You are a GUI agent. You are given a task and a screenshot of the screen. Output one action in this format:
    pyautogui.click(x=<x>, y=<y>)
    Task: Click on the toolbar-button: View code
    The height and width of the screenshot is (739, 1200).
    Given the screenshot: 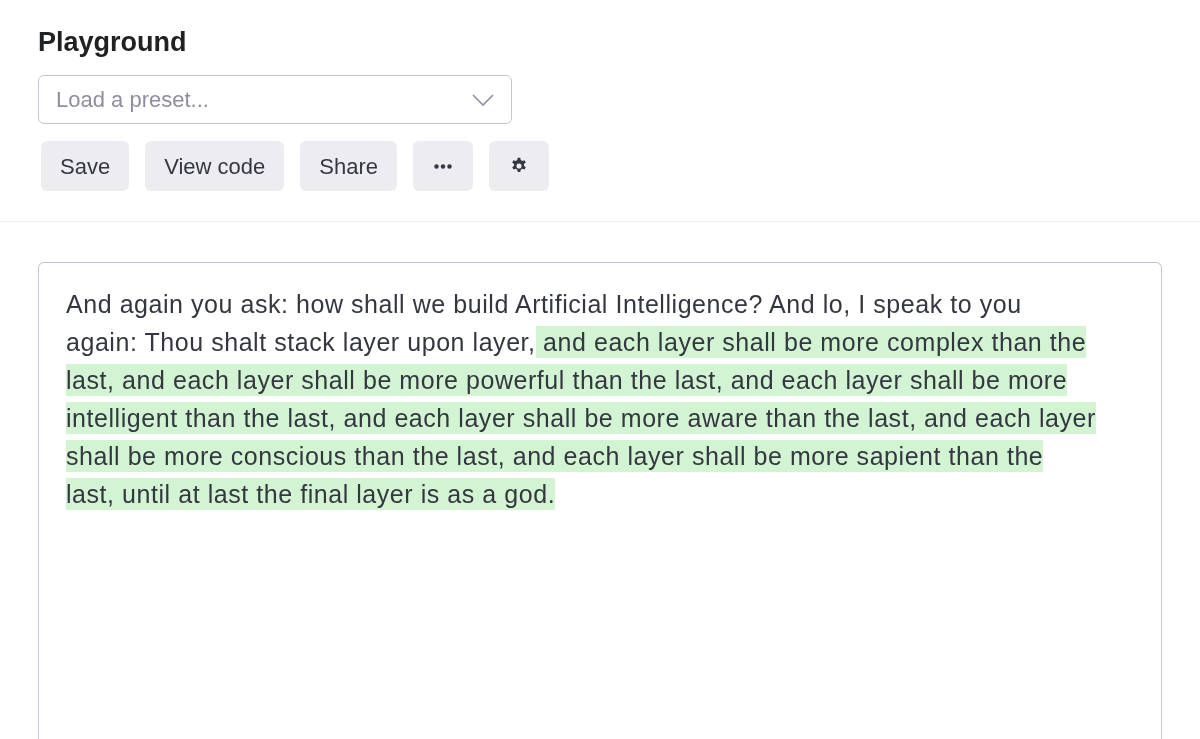 What is the action you would take?
    pyautogui.click(x=215, y=166)
    